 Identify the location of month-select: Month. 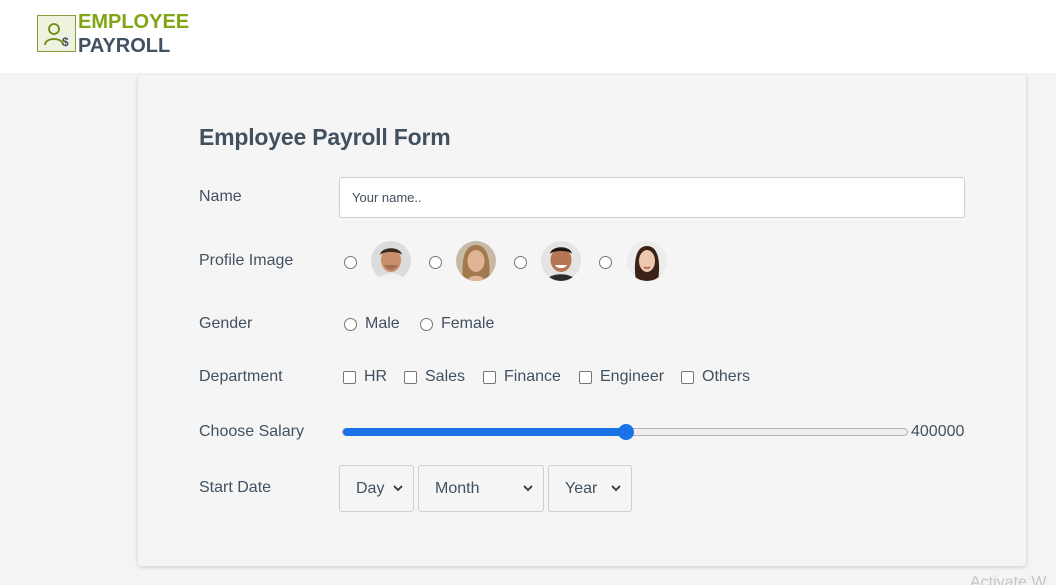
(481, 488).